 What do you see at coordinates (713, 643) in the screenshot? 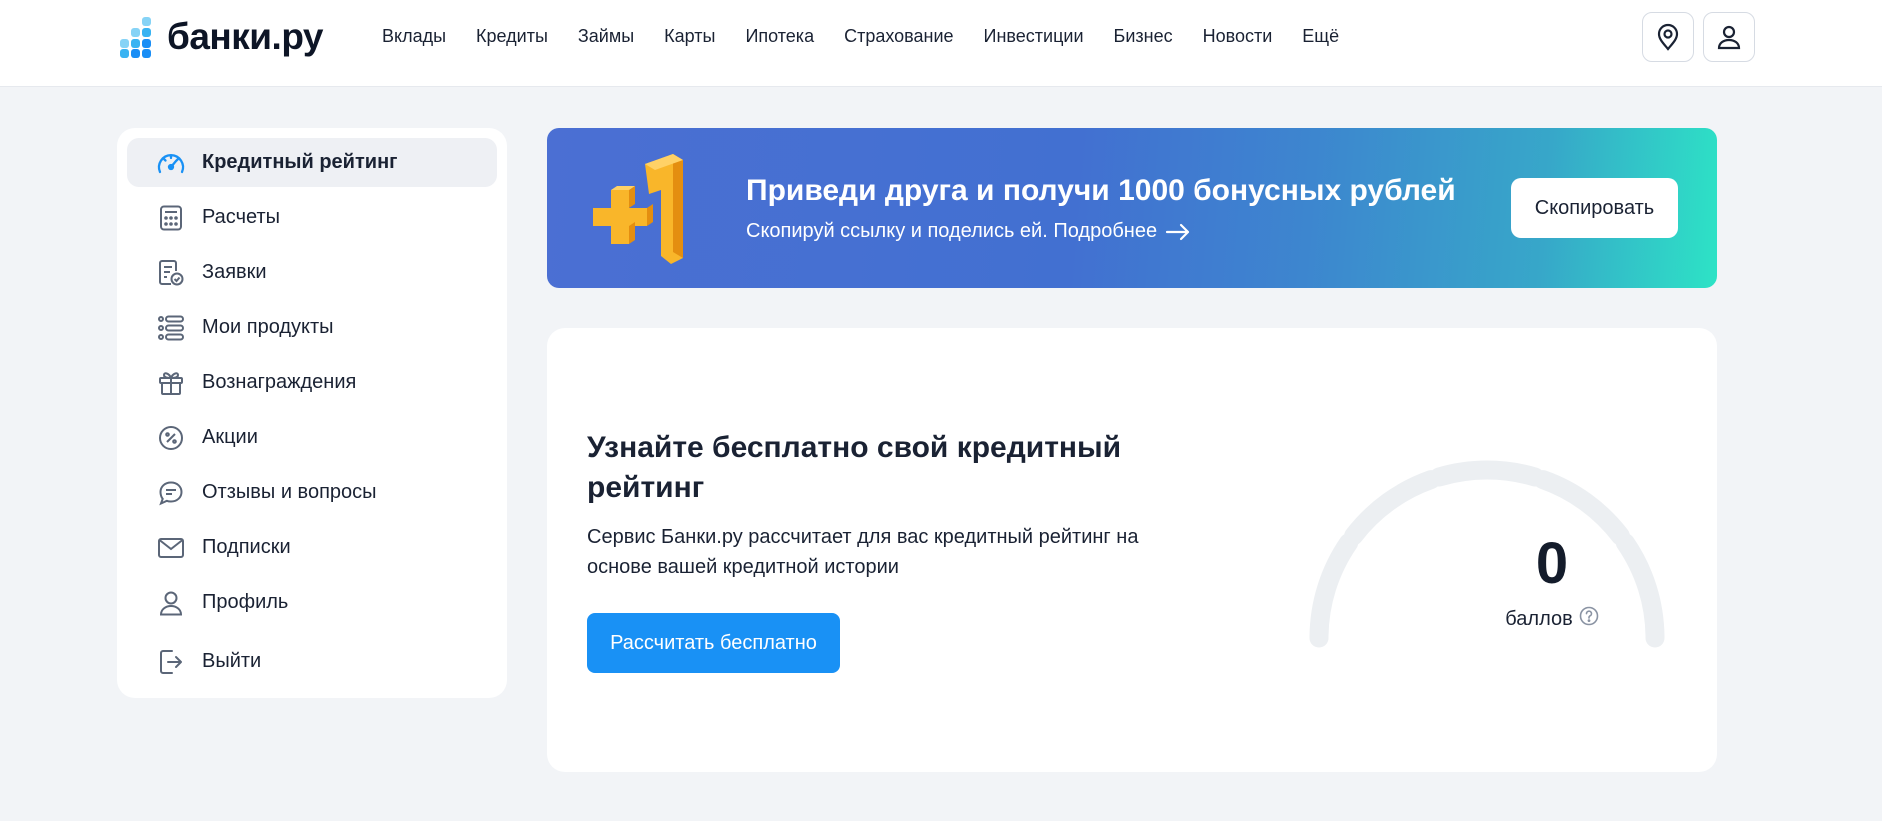
I see `calculate-free-button: Рассчитать бесплатно` at bounding box center [713, 643].